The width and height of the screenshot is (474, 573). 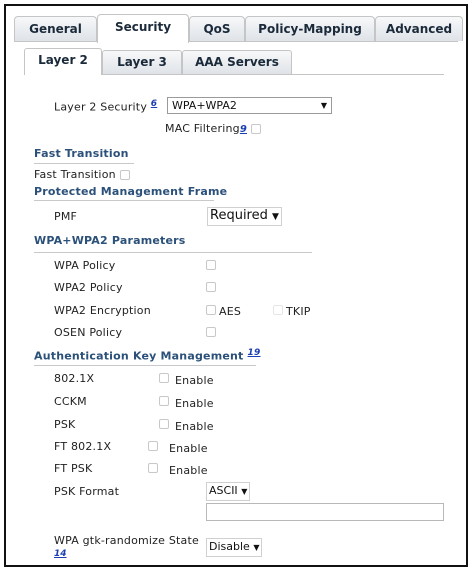 What do you see at coordinates (419, 28) in the screenshot?
I see `tab-advanced: Advanced` at bounding box center [419, 28].